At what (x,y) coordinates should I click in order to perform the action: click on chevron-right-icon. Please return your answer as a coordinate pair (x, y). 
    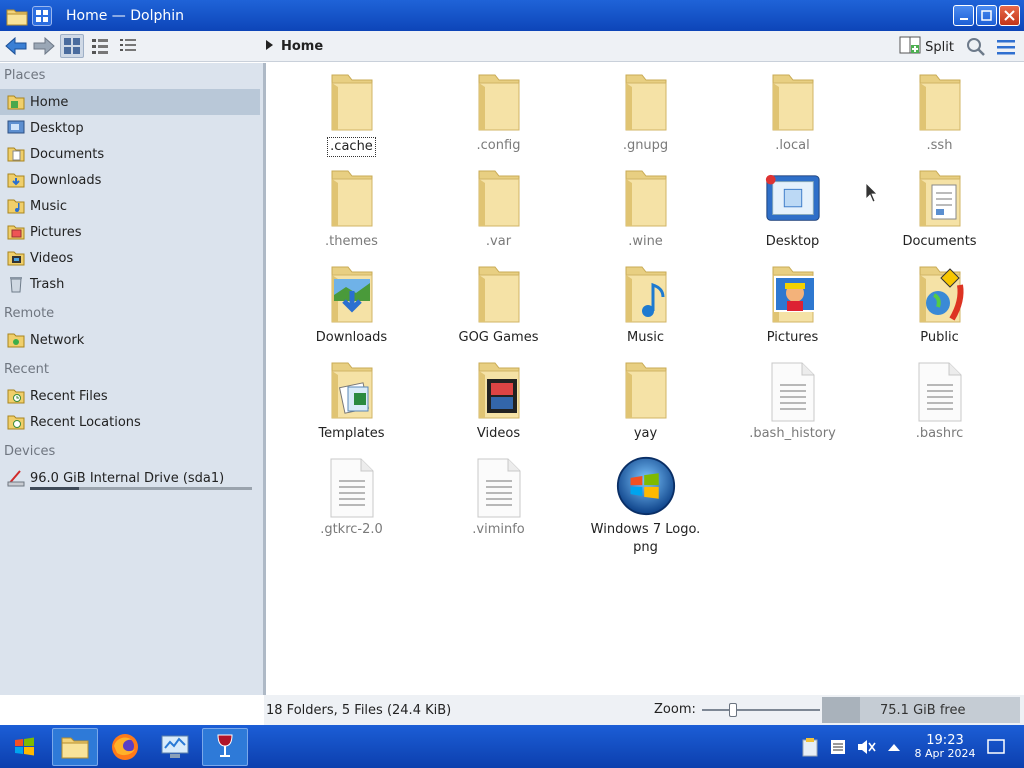
    Looking at the image, I should click on (269, 46).